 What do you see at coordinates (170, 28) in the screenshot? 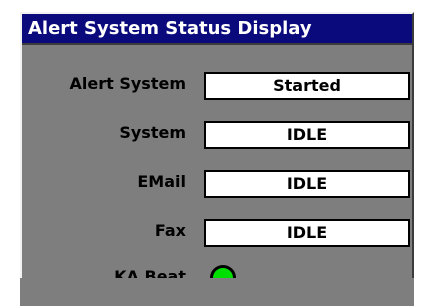
I see `window-title: Alert System Status Display` at bounding box center [170, 28].